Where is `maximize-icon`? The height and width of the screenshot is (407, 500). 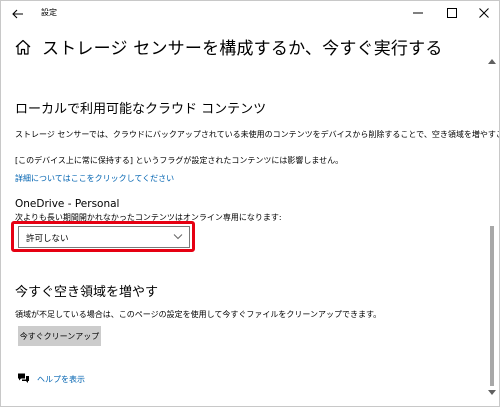 maximize-icon is located at coordinates (452, 13).